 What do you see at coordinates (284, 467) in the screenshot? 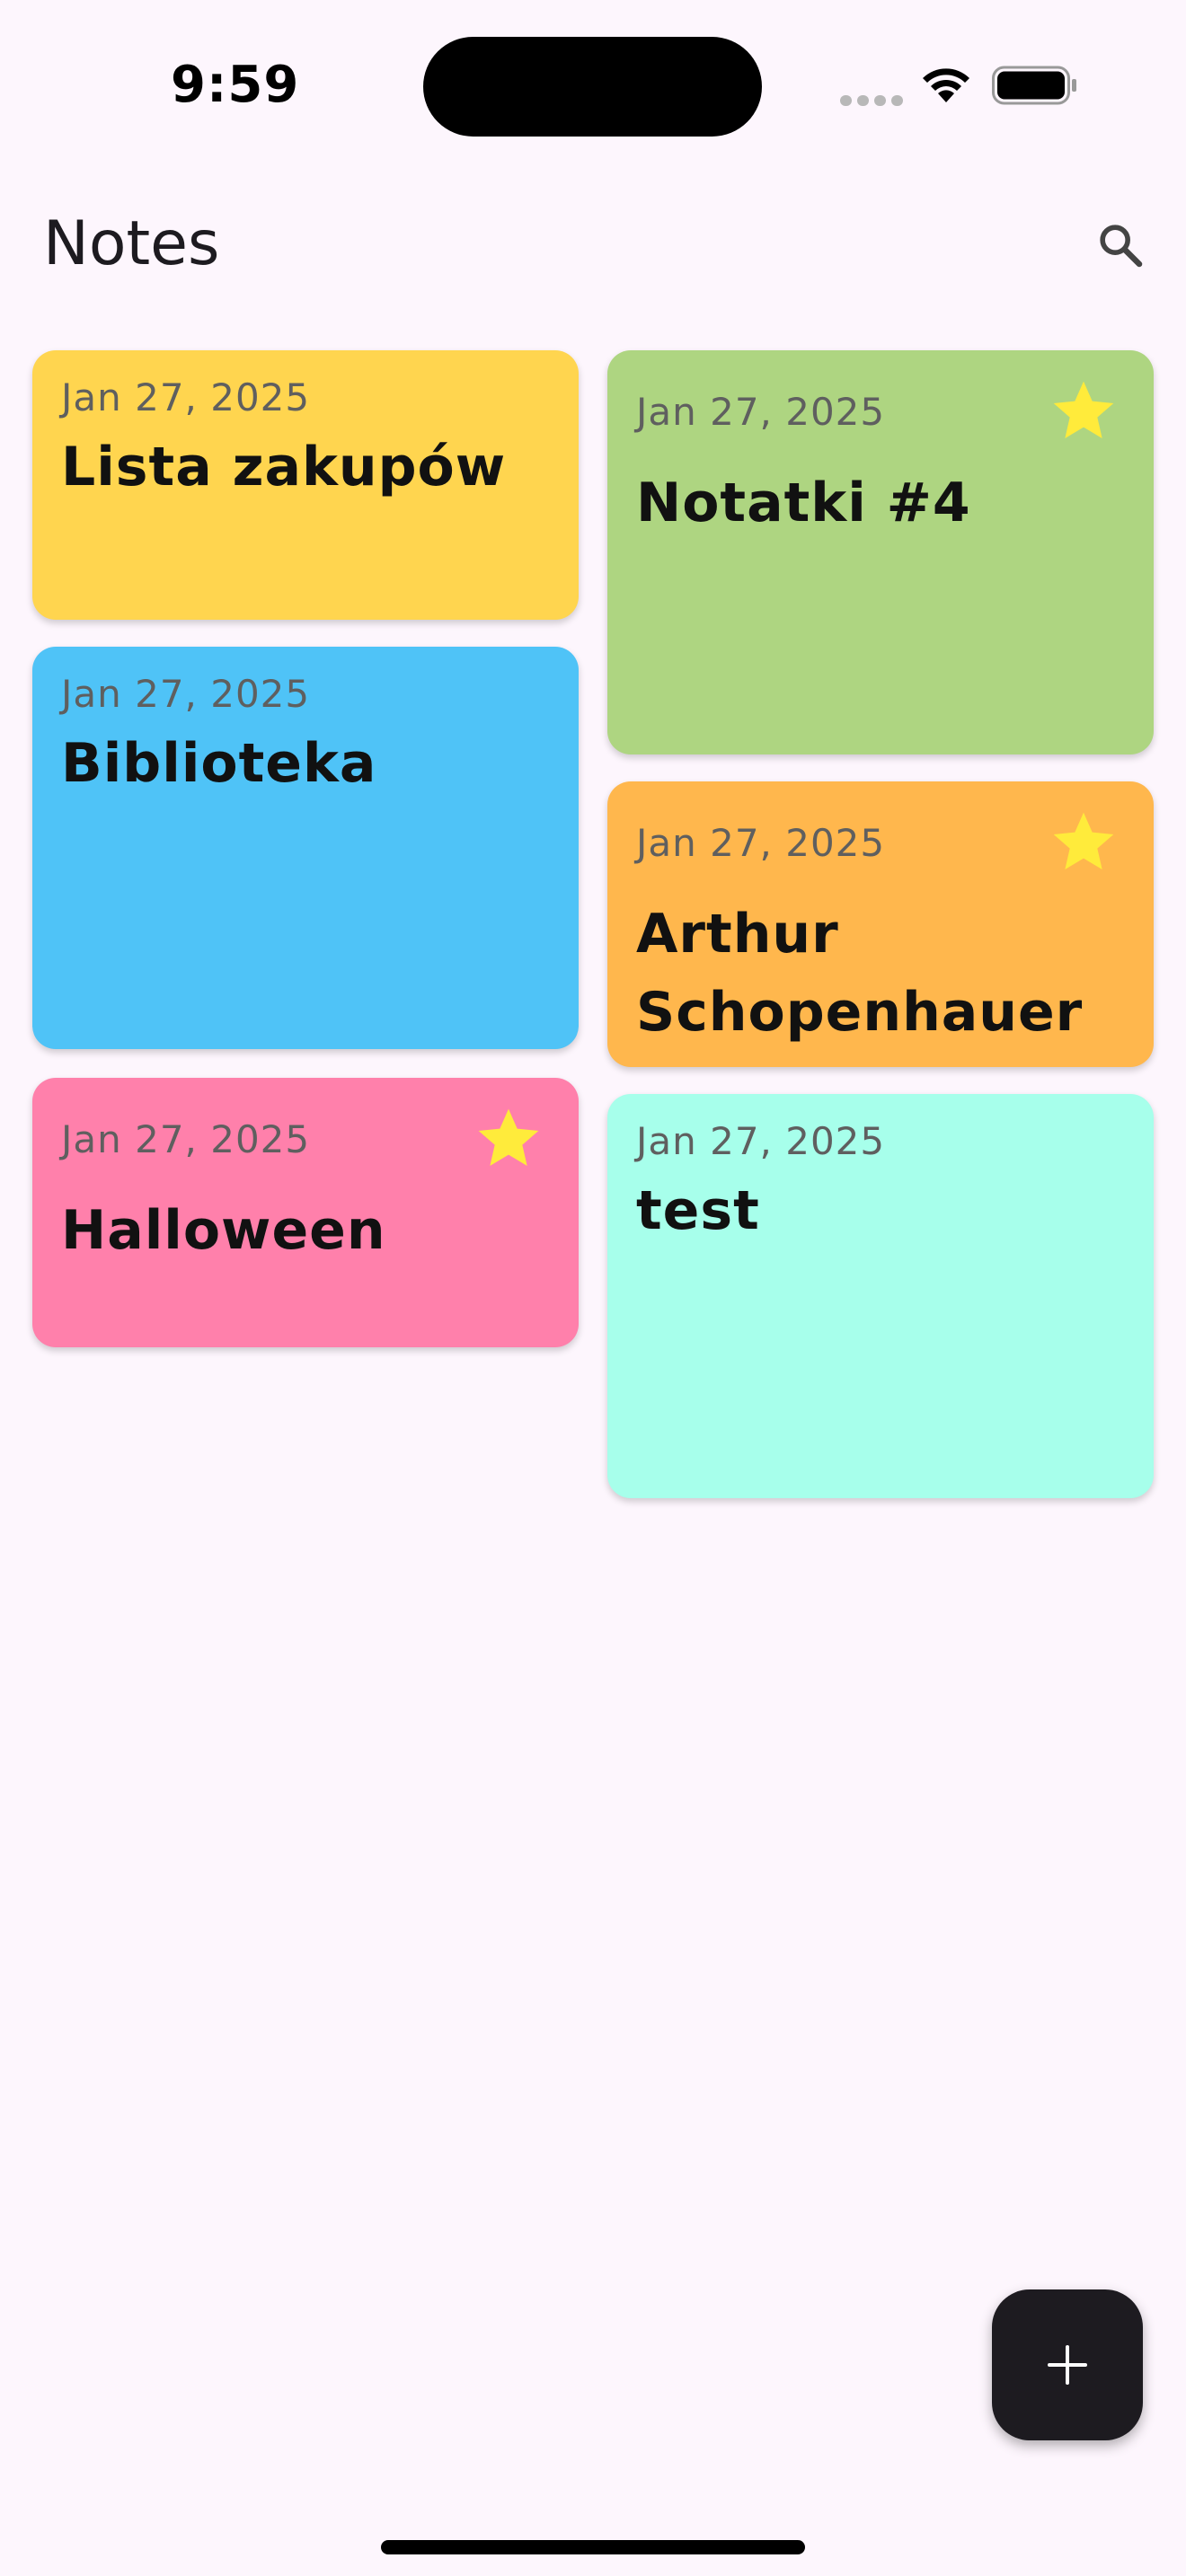
I see `note-title: Lista zakupów` at bounding box center [284, 467].